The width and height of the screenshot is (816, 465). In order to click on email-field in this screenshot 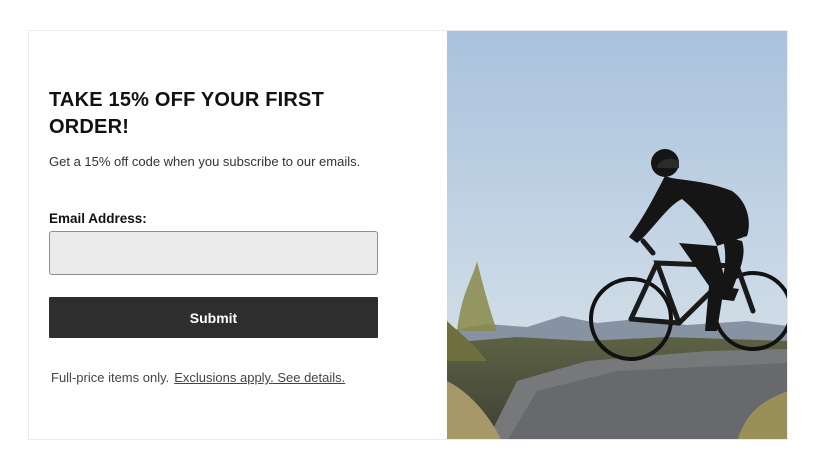, I will do `click(213, 253)`.